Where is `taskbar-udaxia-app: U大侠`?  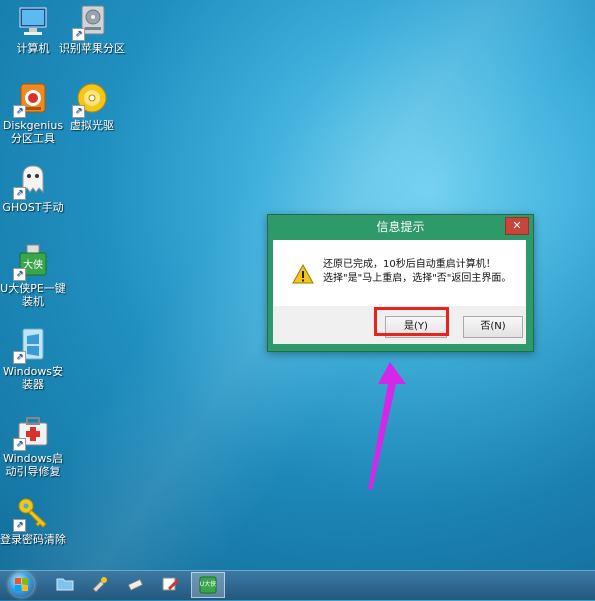
taskbar-udaxia-app: U大侠 is located at coordinates (208, 585).